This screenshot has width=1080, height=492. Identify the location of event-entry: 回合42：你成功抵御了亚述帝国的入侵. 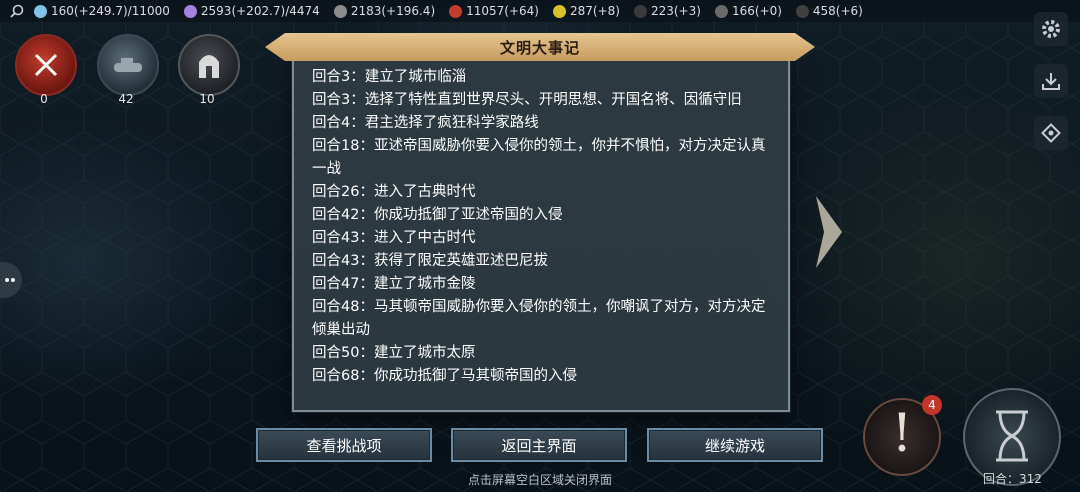
(437, 215).